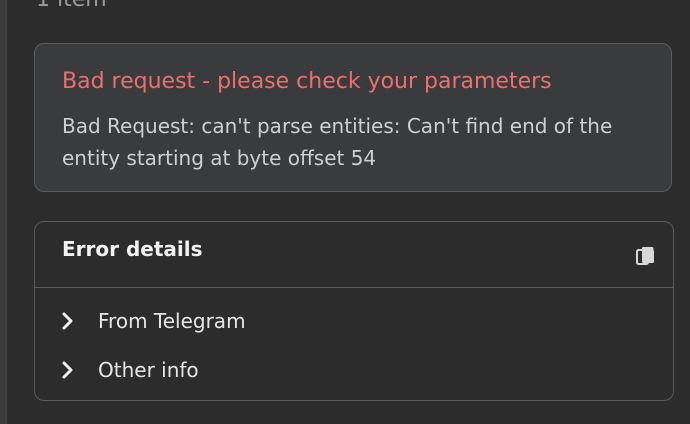  Describe the element at coordinates (354, 321) in the screenshot. I see `detail-row-from-telegram: From Telegram` at that location.